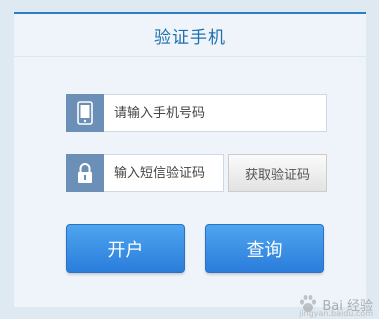  I want to click on mobile-phone-icon, so click(85, 113).